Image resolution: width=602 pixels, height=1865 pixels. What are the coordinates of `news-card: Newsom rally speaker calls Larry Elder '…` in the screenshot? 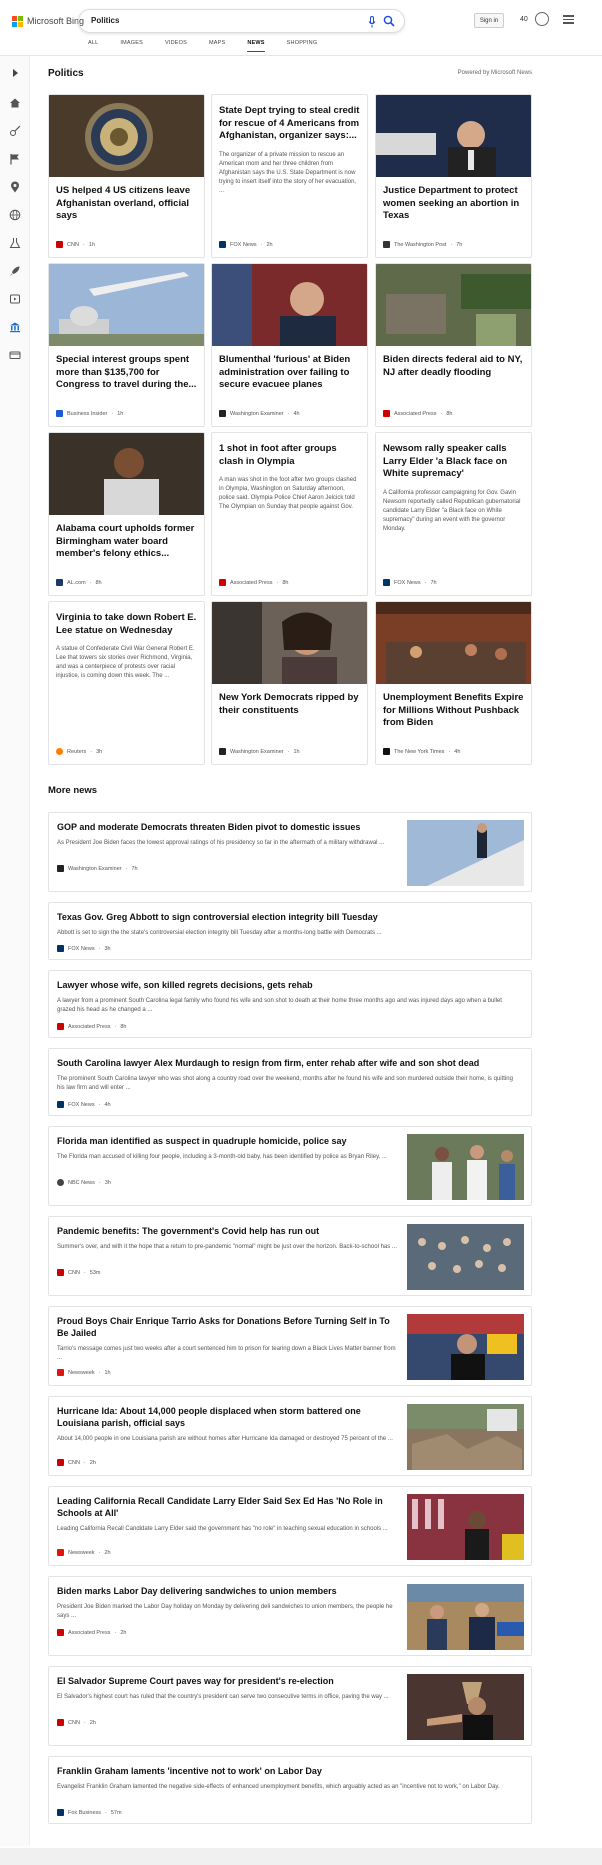 It's located at (453, 514).